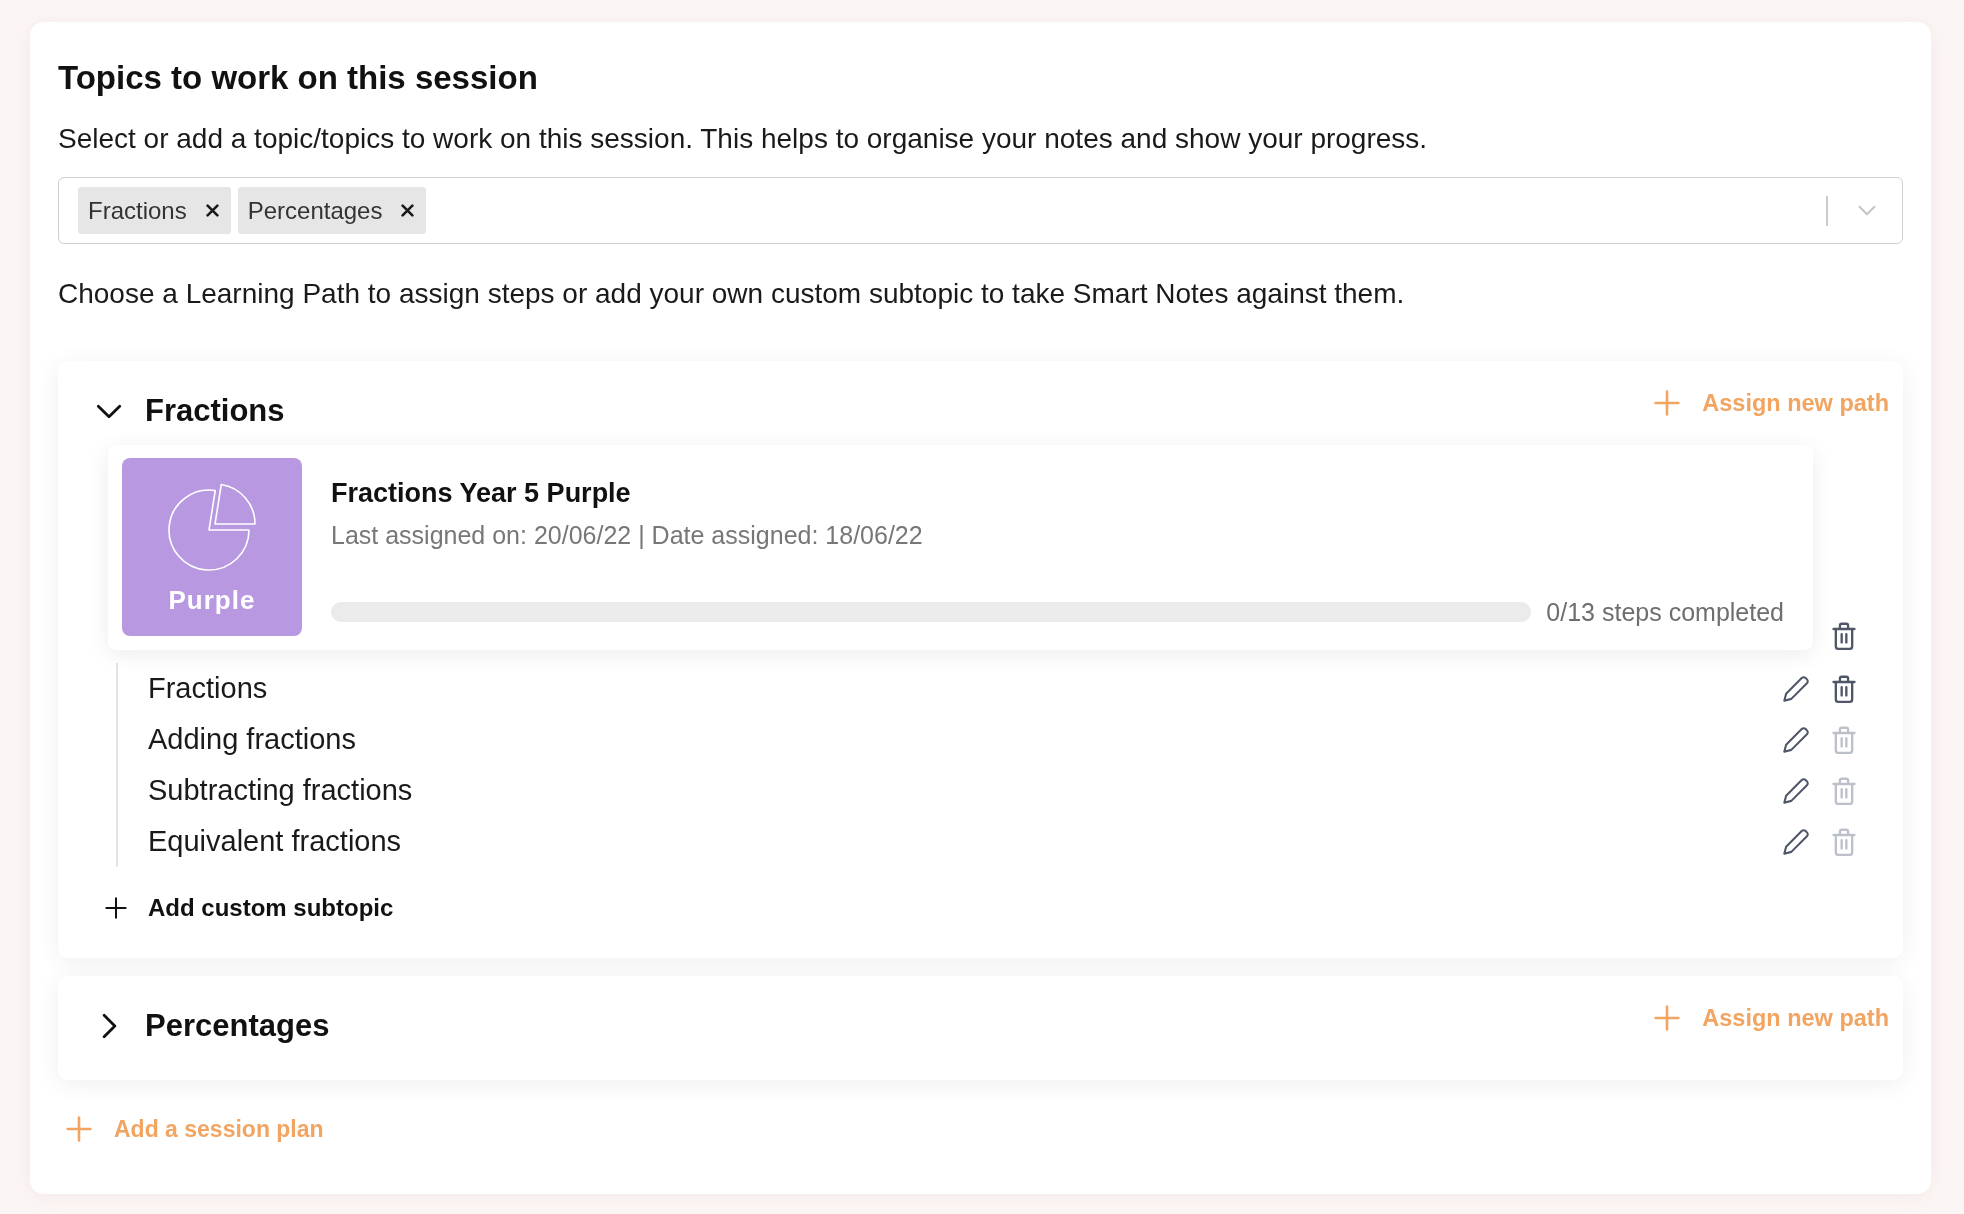 Image resolution: width=1964 pixels, height=1214 pixels. Describe the element at coordinates (980, 210) in the screenshot. I see `topic-select: Fractions Percentages` at that location.